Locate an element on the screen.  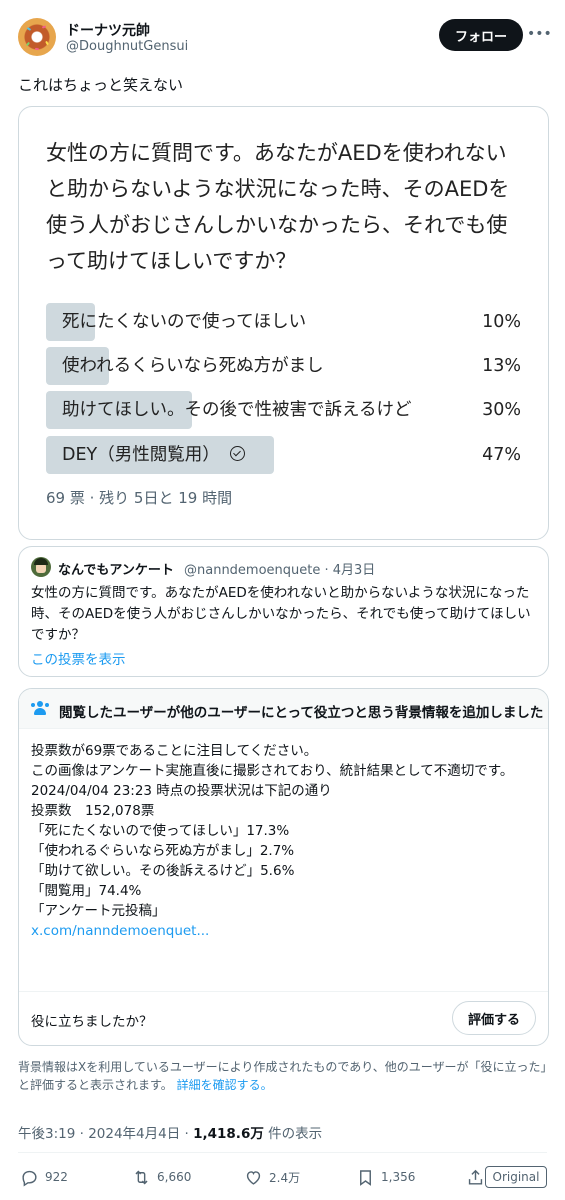
poll-option-percent: 10% is located at coordinates (501, 322).